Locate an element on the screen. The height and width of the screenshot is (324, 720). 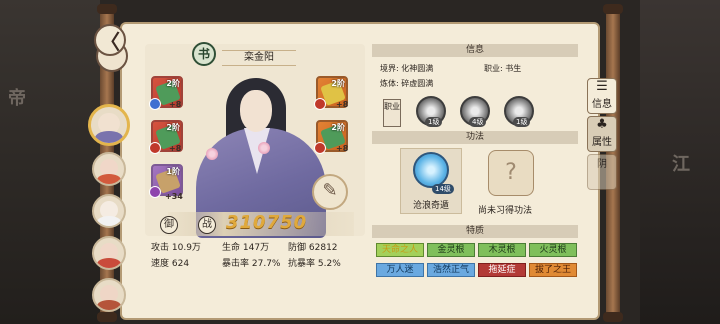
stat-value: 624 is located at coordinates (180, 264).